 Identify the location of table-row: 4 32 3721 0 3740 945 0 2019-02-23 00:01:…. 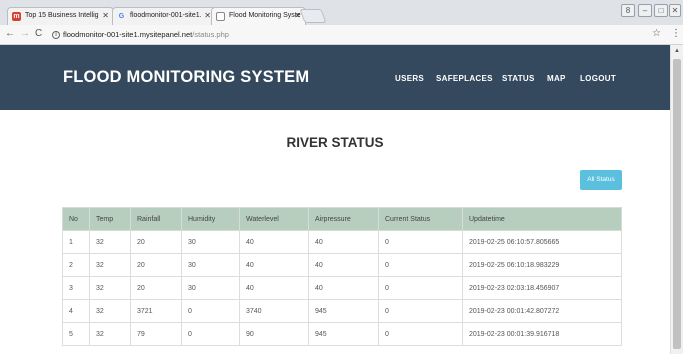
(342, 311).